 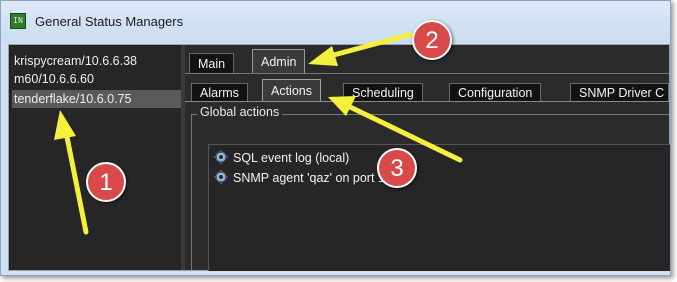 I want to click on tab-scheduling: Scheduling, so click(x=383, y=92).